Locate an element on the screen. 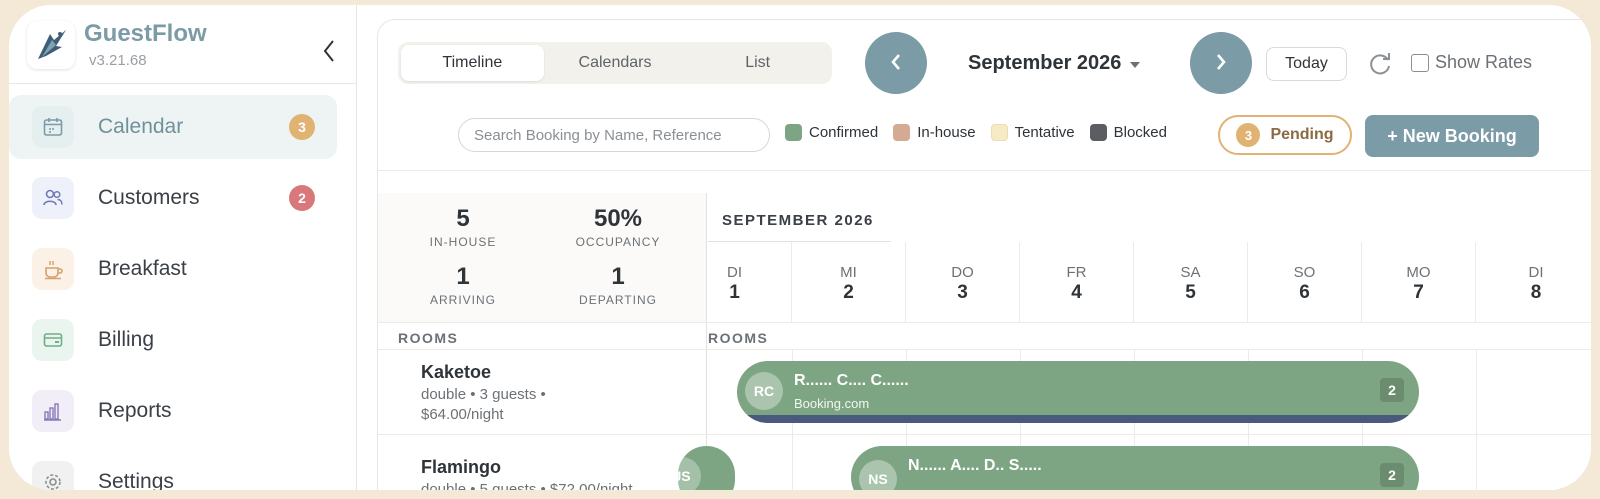 This screenshot has width=1600, height=499. legend-label: In-house is located at coordinates (946, 132).